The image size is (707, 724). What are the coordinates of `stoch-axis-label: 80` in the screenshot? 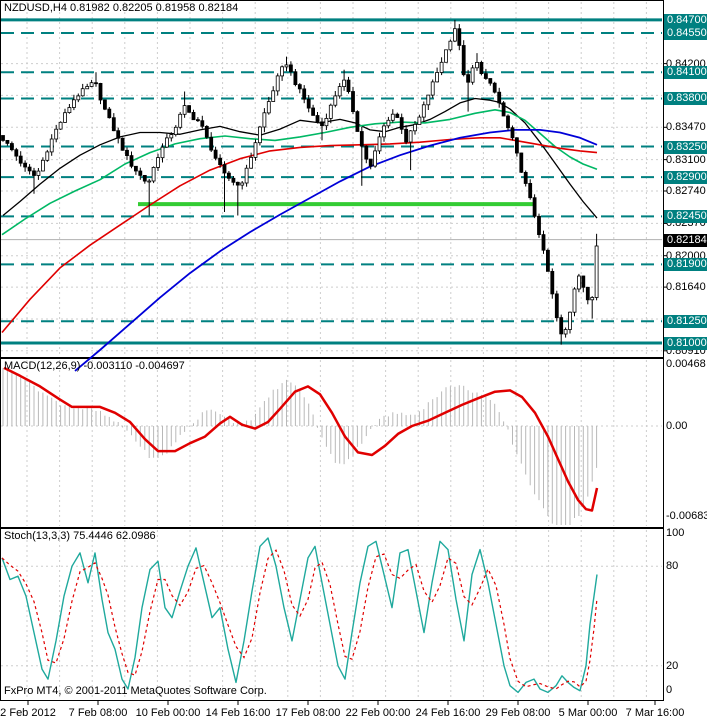 It's located at (672, 566).